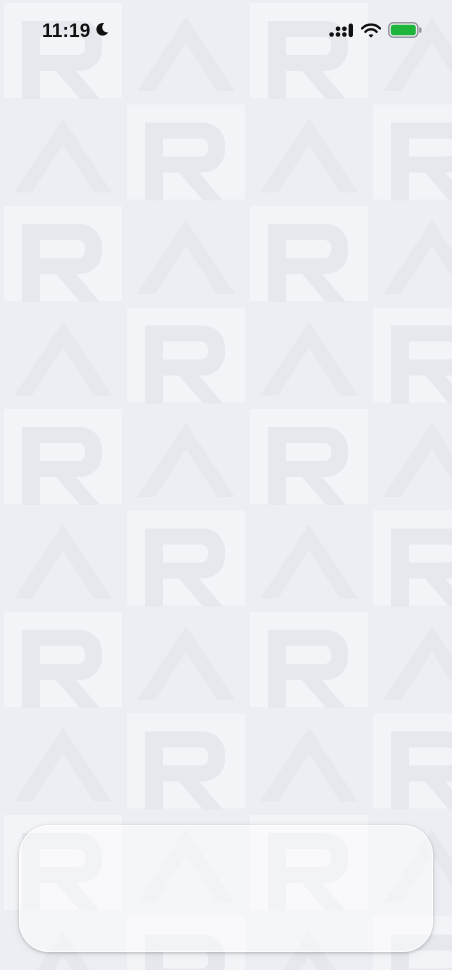 This screenshot has height=970, width=452. I want to click on status-icons, so click(375, 32).